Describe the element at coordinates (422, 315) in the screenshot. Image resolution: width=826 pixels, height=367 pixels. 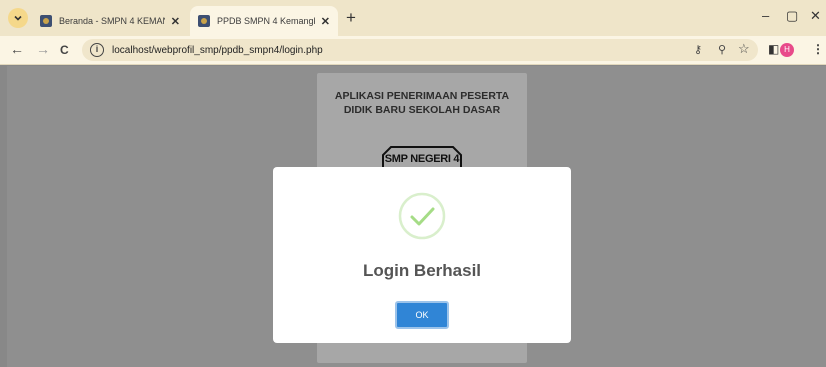
I see `ok-button: OK` at that location.